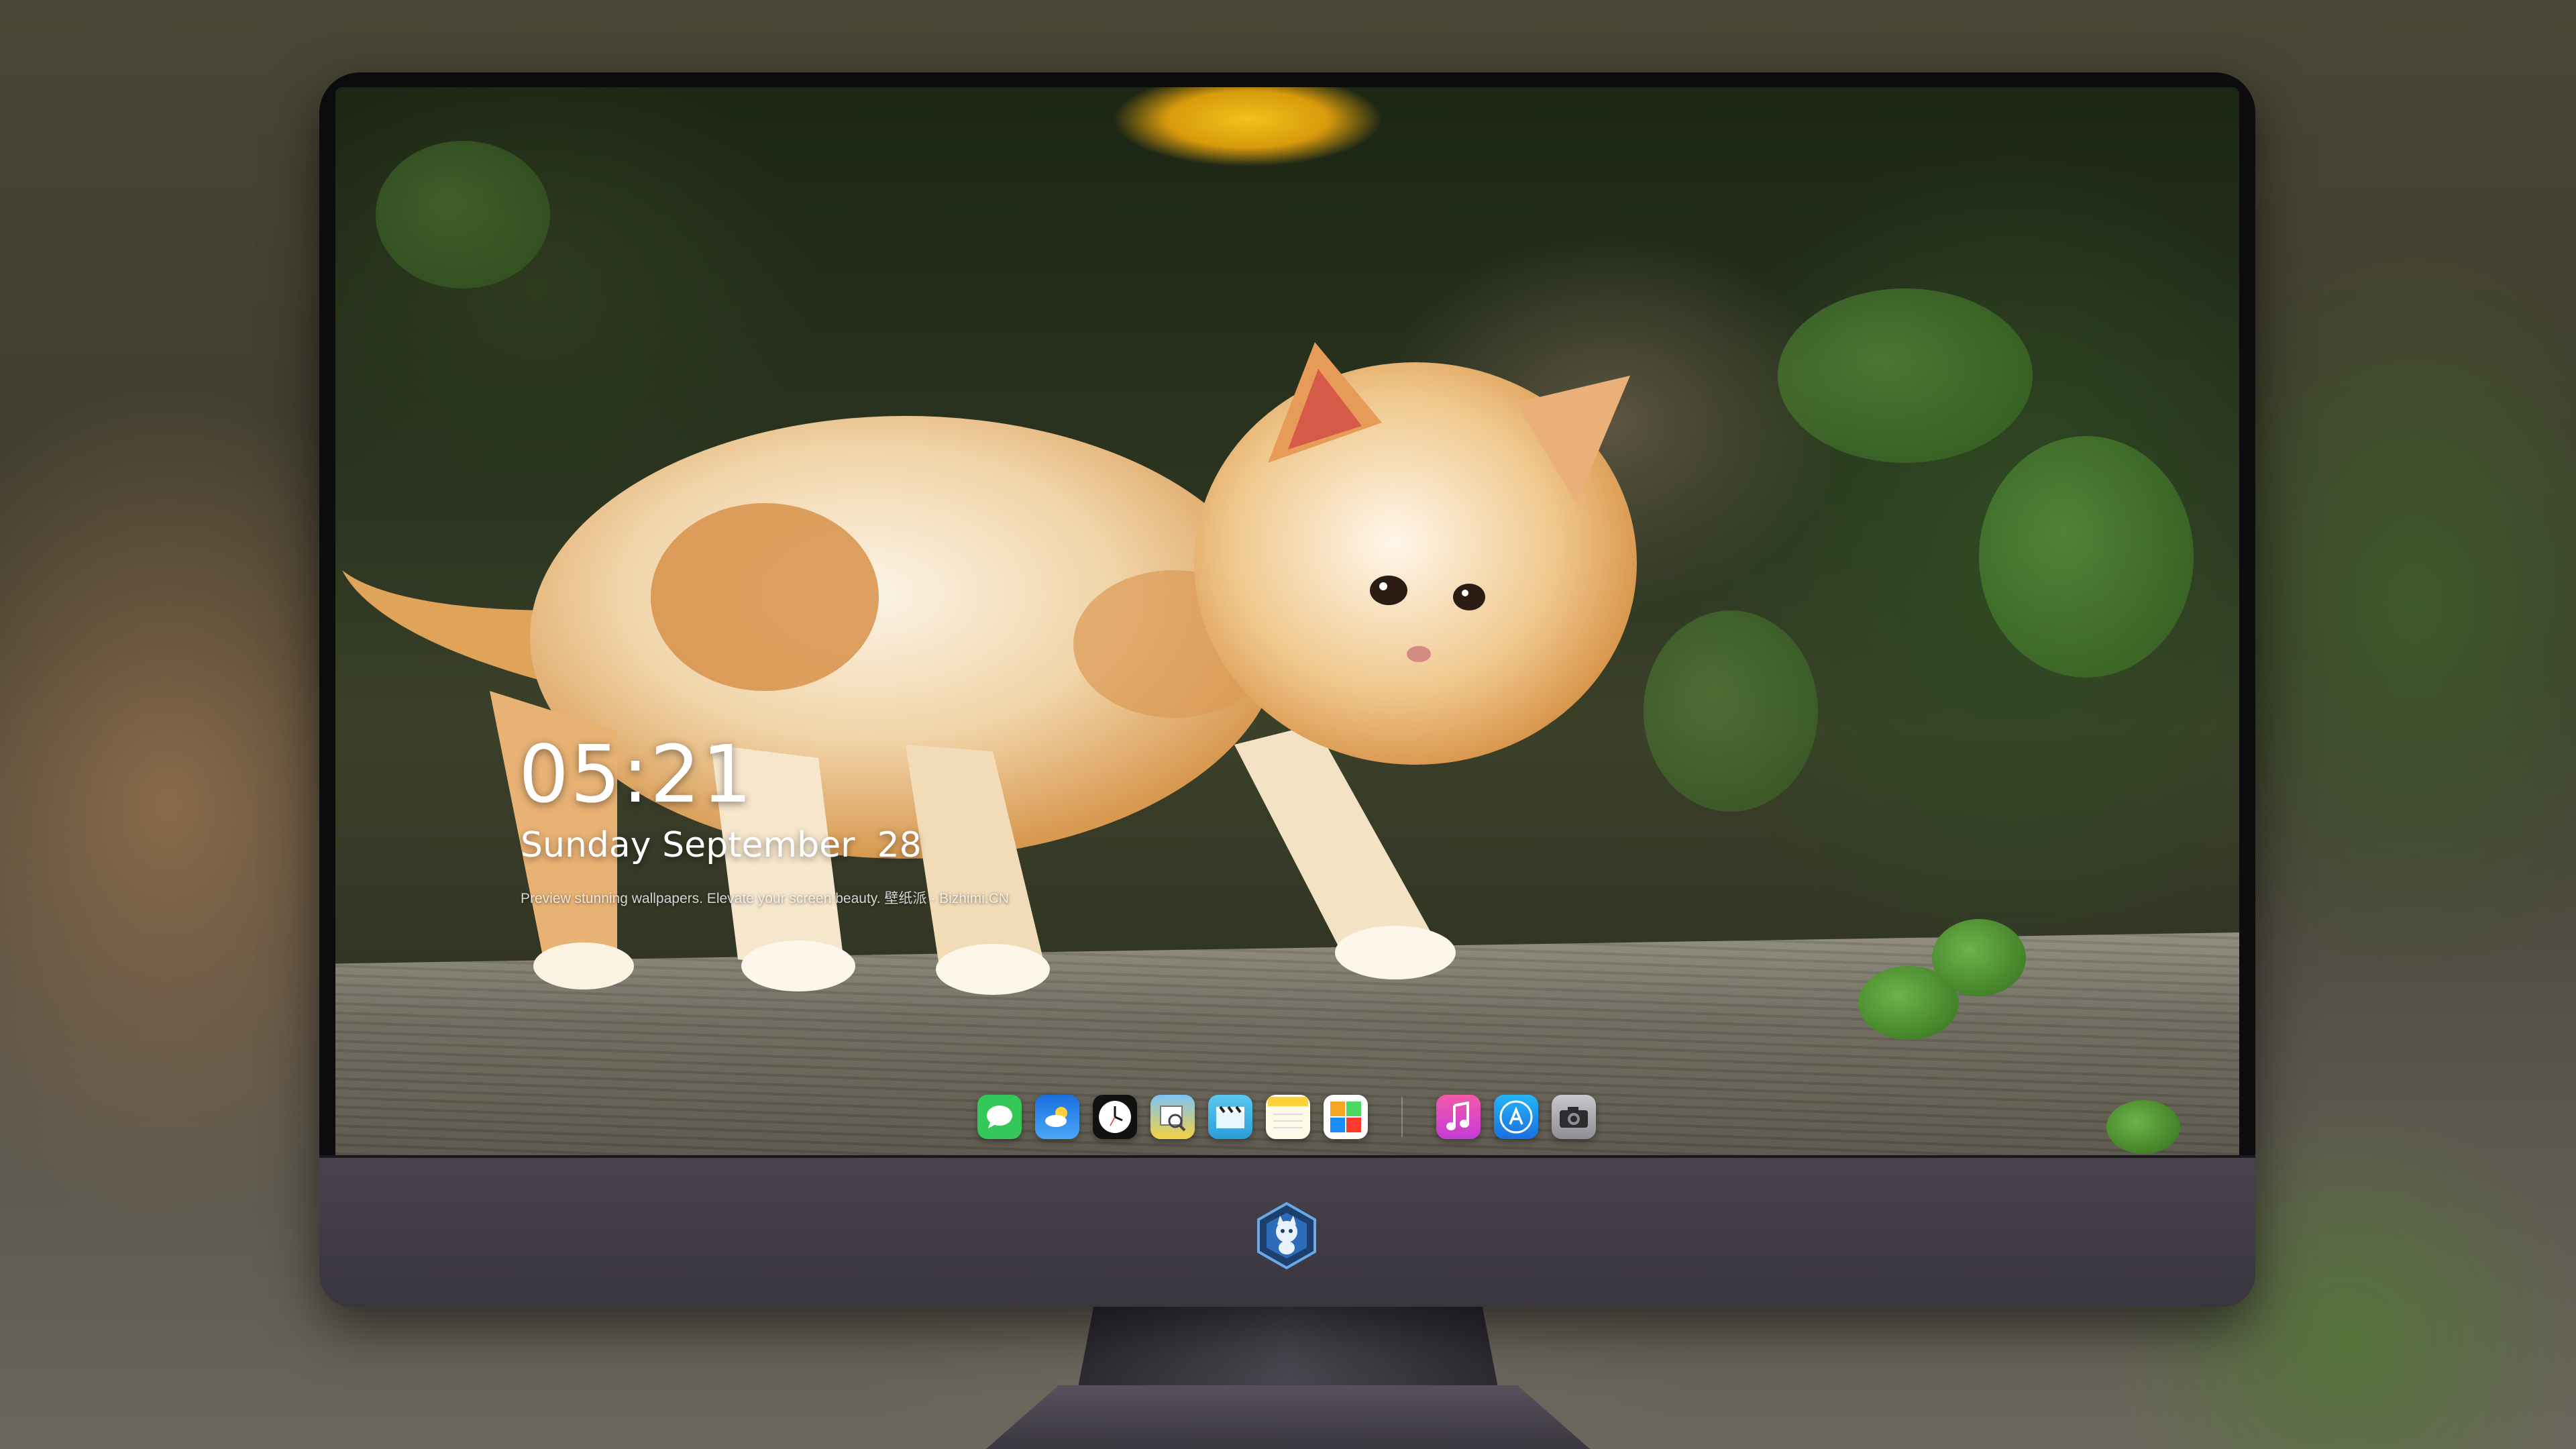  I want to click on lock-screen-date: Sunday September 28, so click(721, 845).